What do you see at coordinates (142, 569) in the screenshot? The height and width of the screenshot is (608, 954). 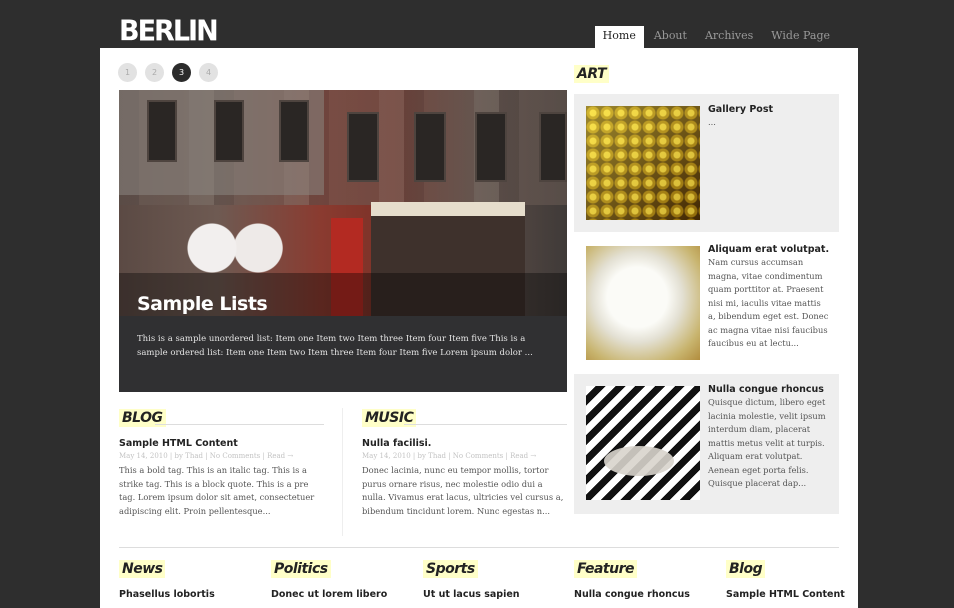 I see `bottom-section-title: News` at bounding box center [142, 569].